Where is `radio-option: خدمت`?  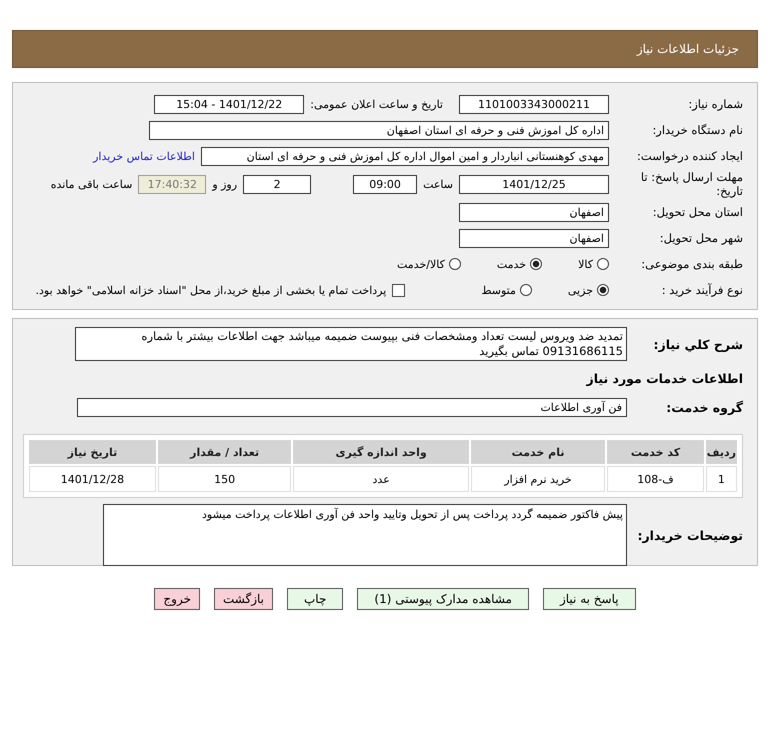 radio-option: خدمت is located at coordinates (519, 264).